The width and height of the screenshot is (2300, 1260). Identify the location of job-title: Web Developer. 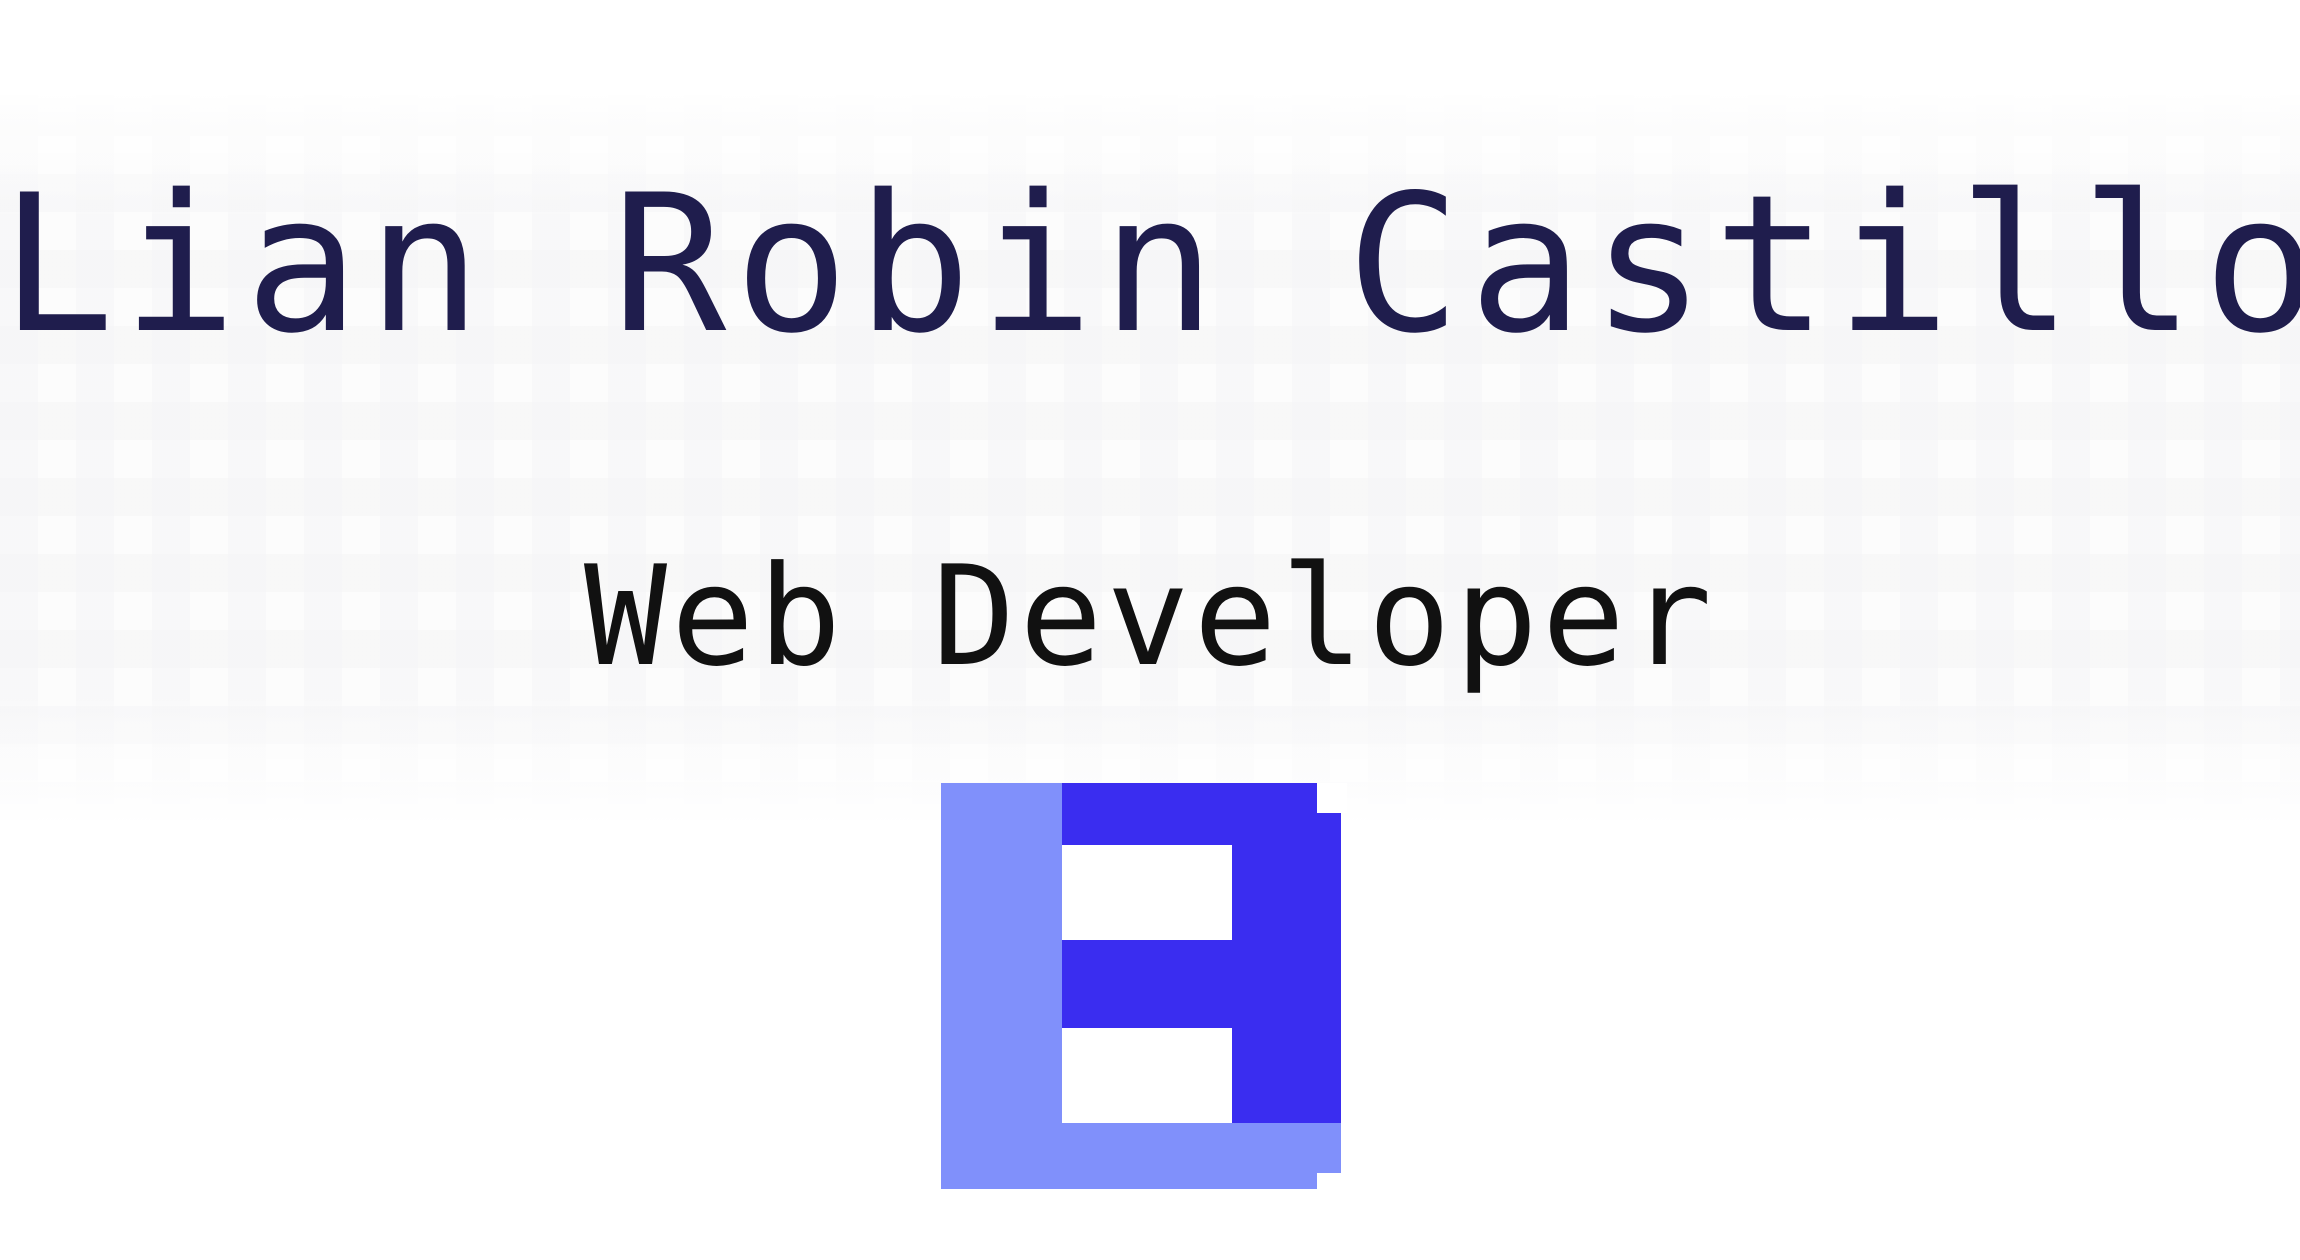
(1150, 616).